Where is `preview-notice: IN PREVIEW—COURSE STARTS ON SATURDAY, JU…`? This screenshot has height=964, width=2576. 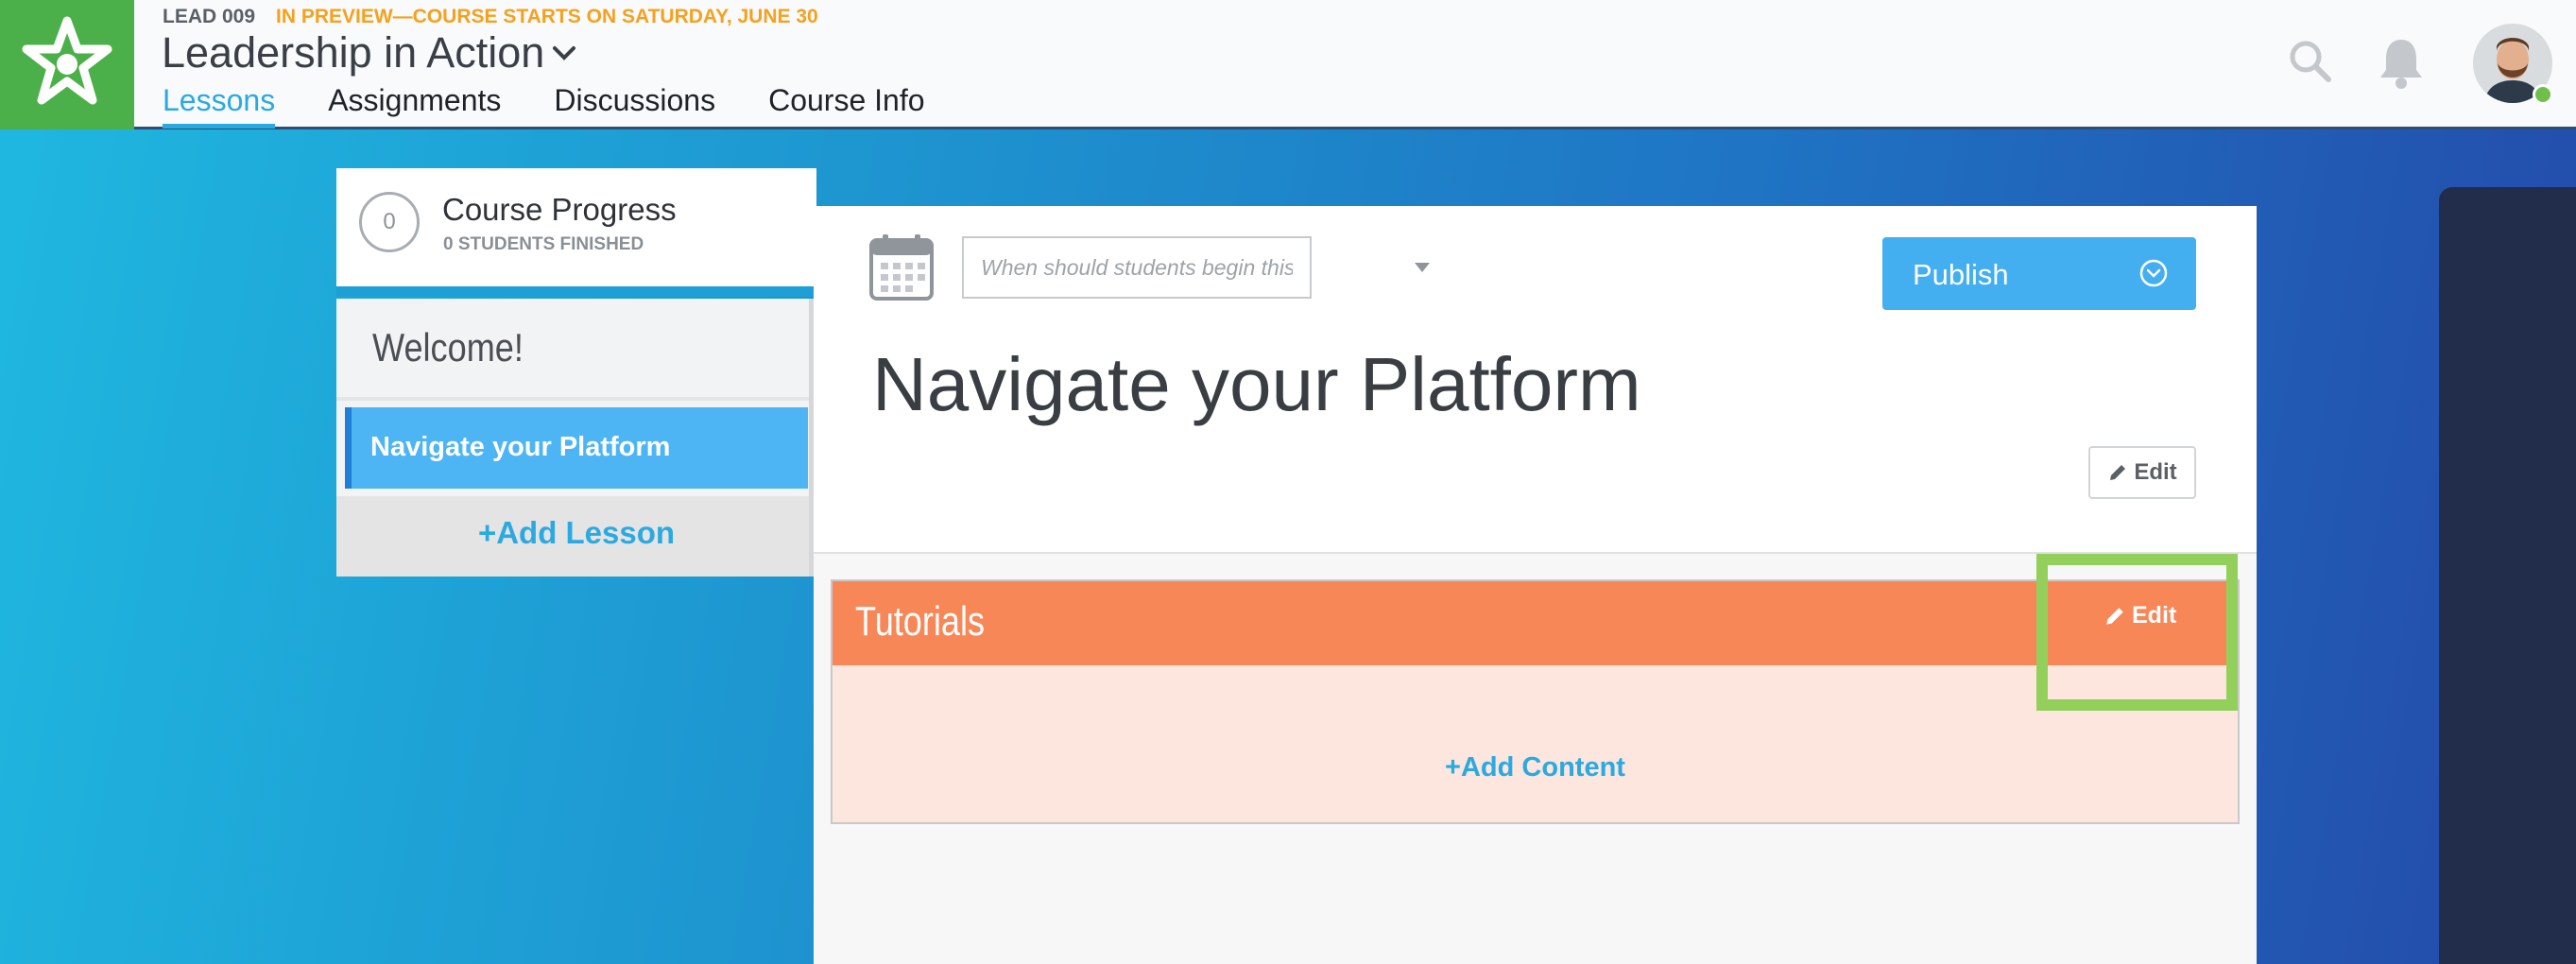
preview-notice: IN PREVIEW—COURSE STARTS ON SATURDAY, JU… is located at coordinates (547, 16).